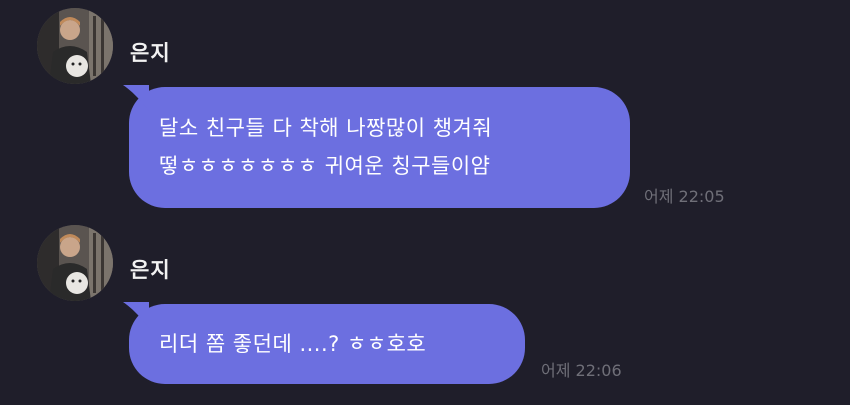 This screenshot has width=850, height=405. I want to click on timestamp: 어제 22:06, so click(581, 370).